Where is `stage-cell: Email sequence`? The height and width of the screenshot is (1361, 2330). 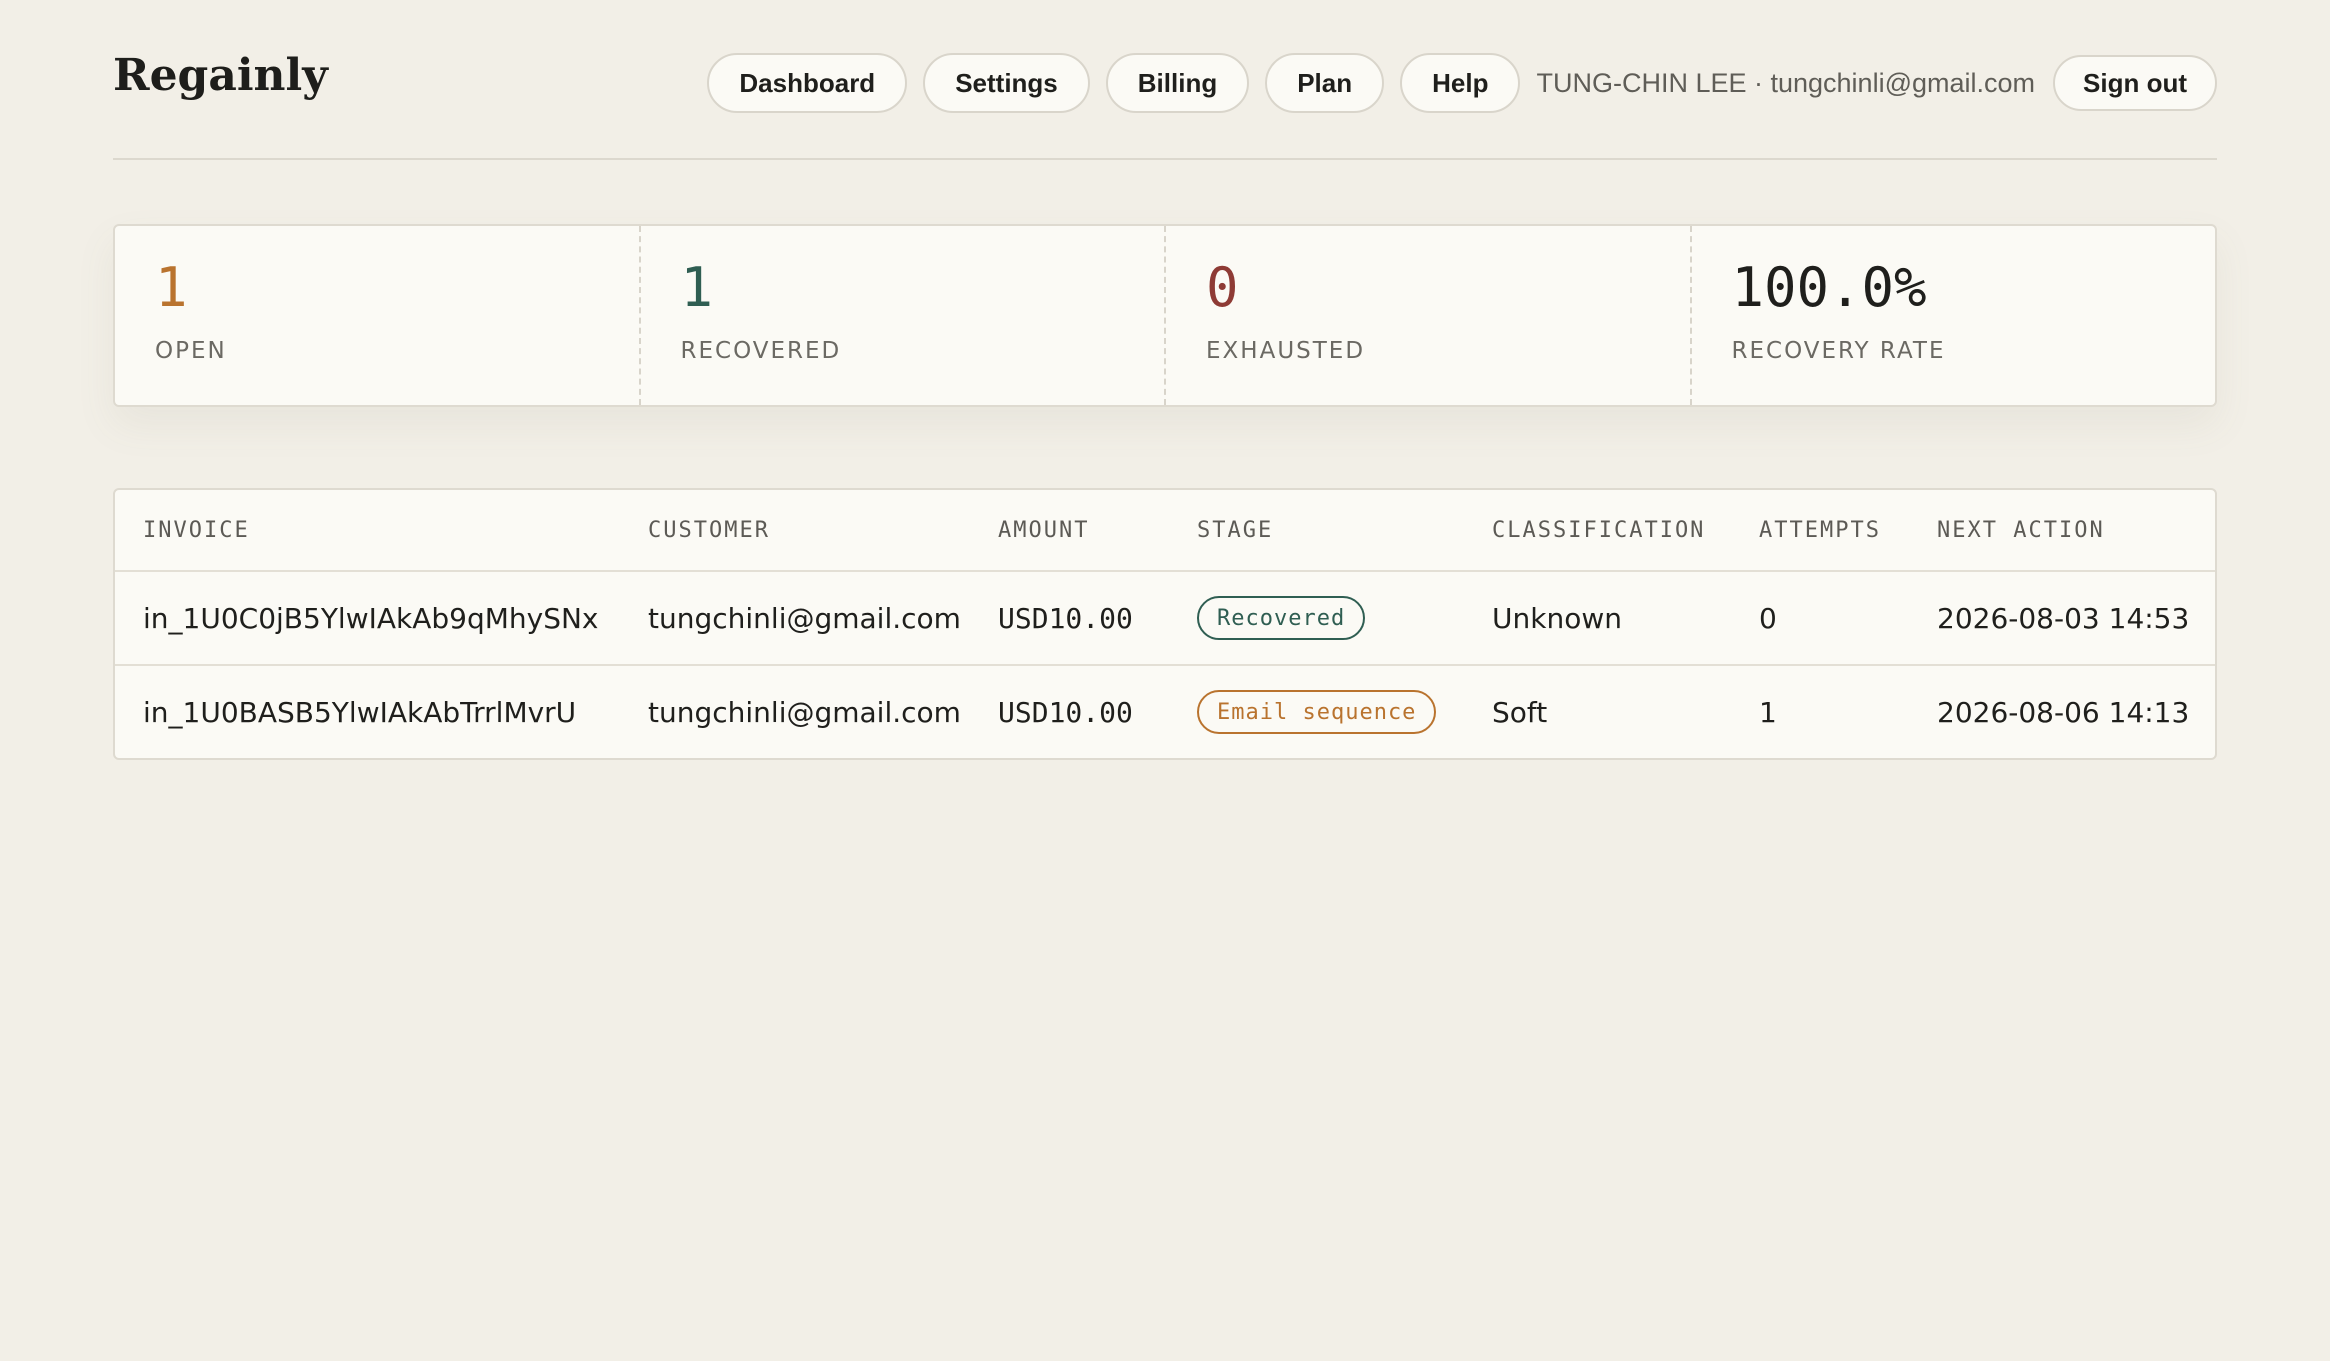
stage-cell: Email sequence is located at coordinates (1317, 712).